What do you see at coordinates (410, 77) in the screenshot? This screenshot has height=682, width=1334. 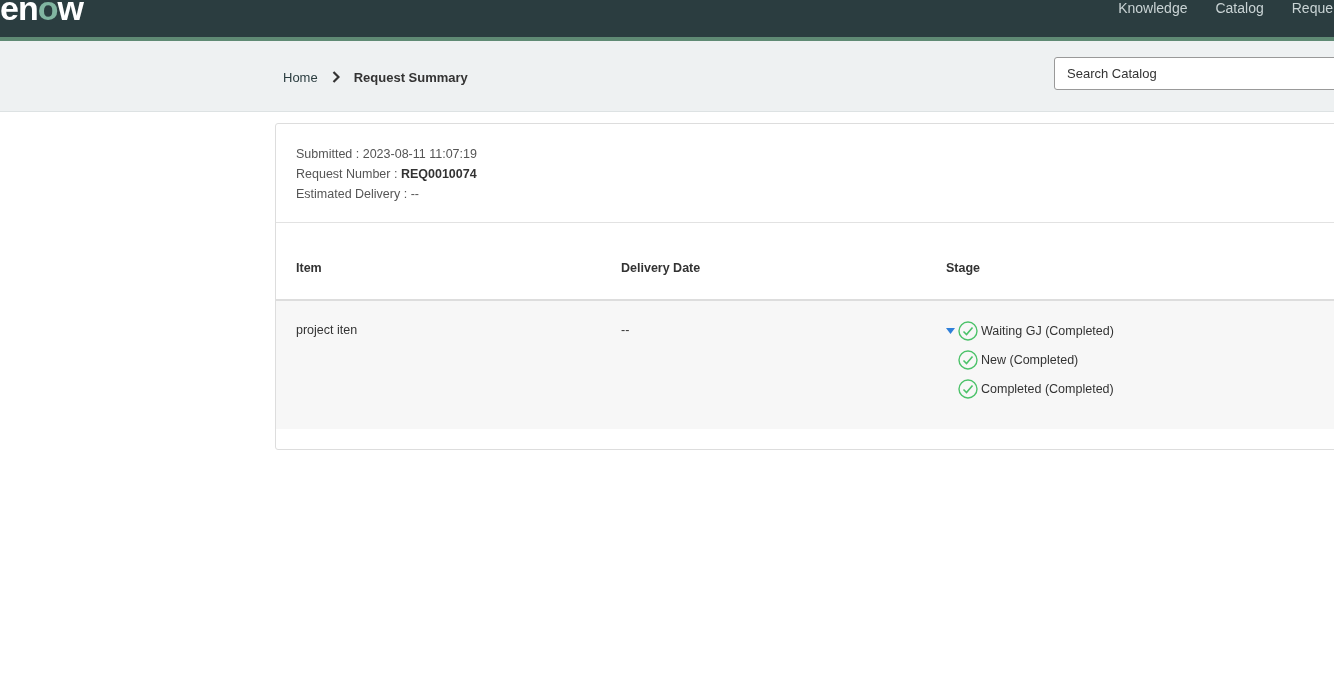 I see `current-page: Request Summary` at bounding box center [410, 77].